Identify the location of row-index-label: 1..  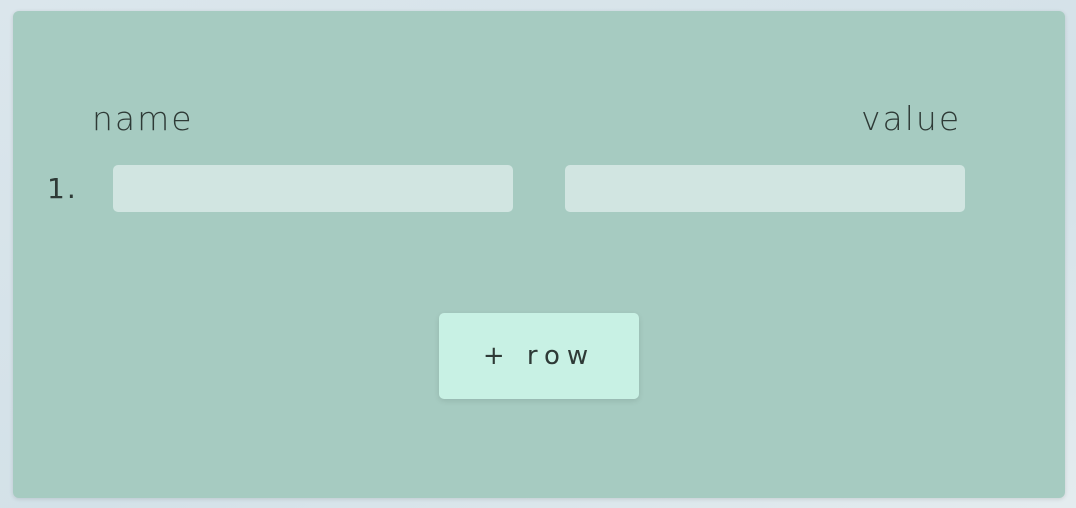
(62, 188).